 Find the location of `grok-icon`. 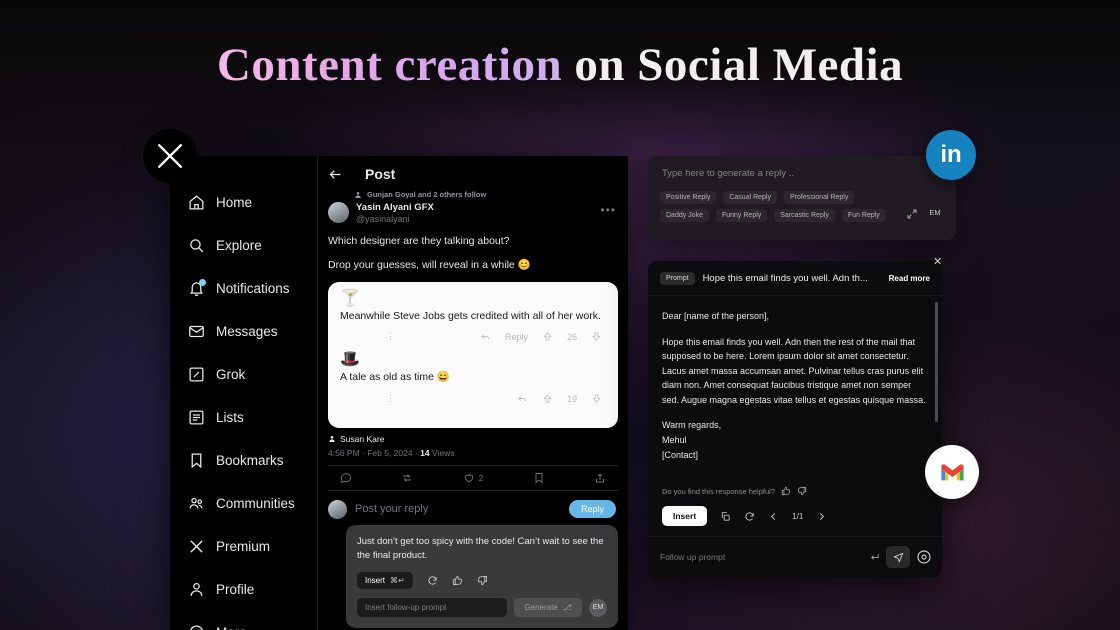

grok-icon is located at coordinates (196, 375).